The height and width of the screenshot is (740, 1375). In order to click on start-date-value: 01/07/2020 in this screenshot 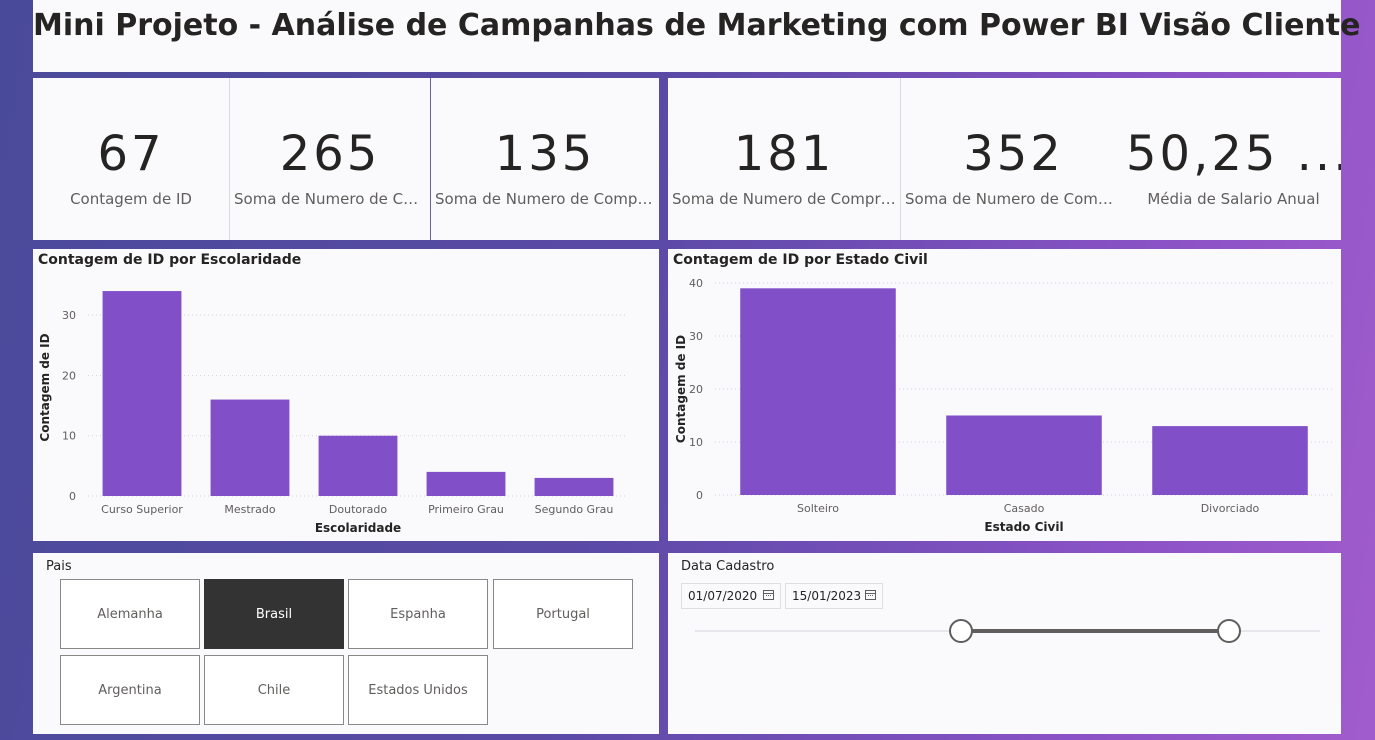, I will do `click(723, 596)`.